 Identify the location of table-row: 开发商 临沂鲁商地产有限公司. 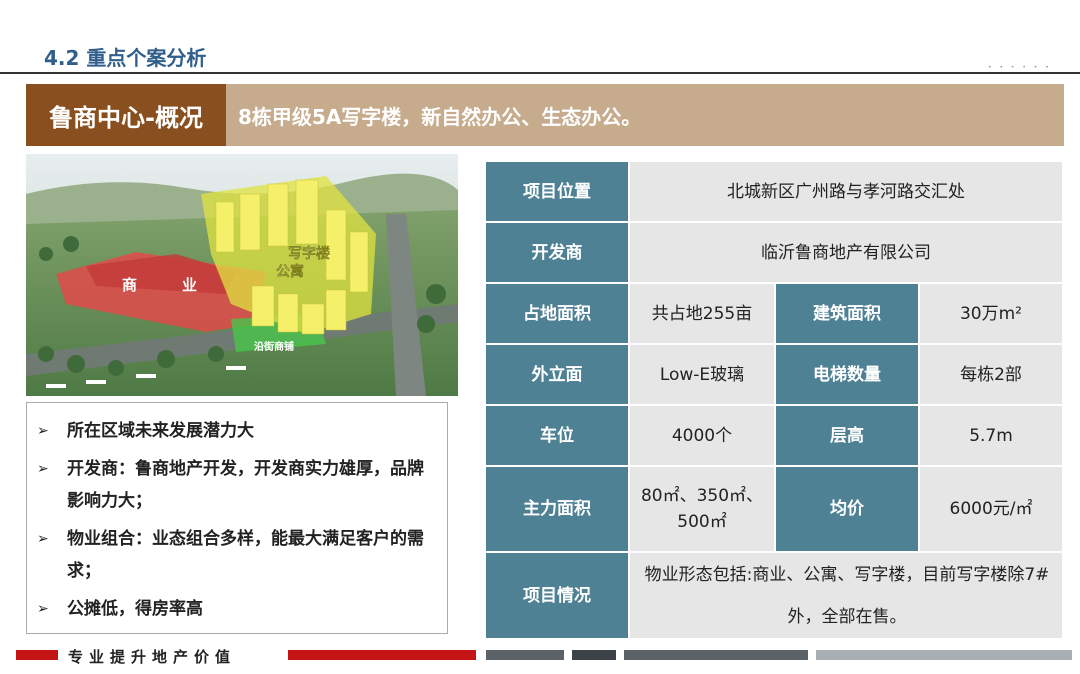
(774, 252).